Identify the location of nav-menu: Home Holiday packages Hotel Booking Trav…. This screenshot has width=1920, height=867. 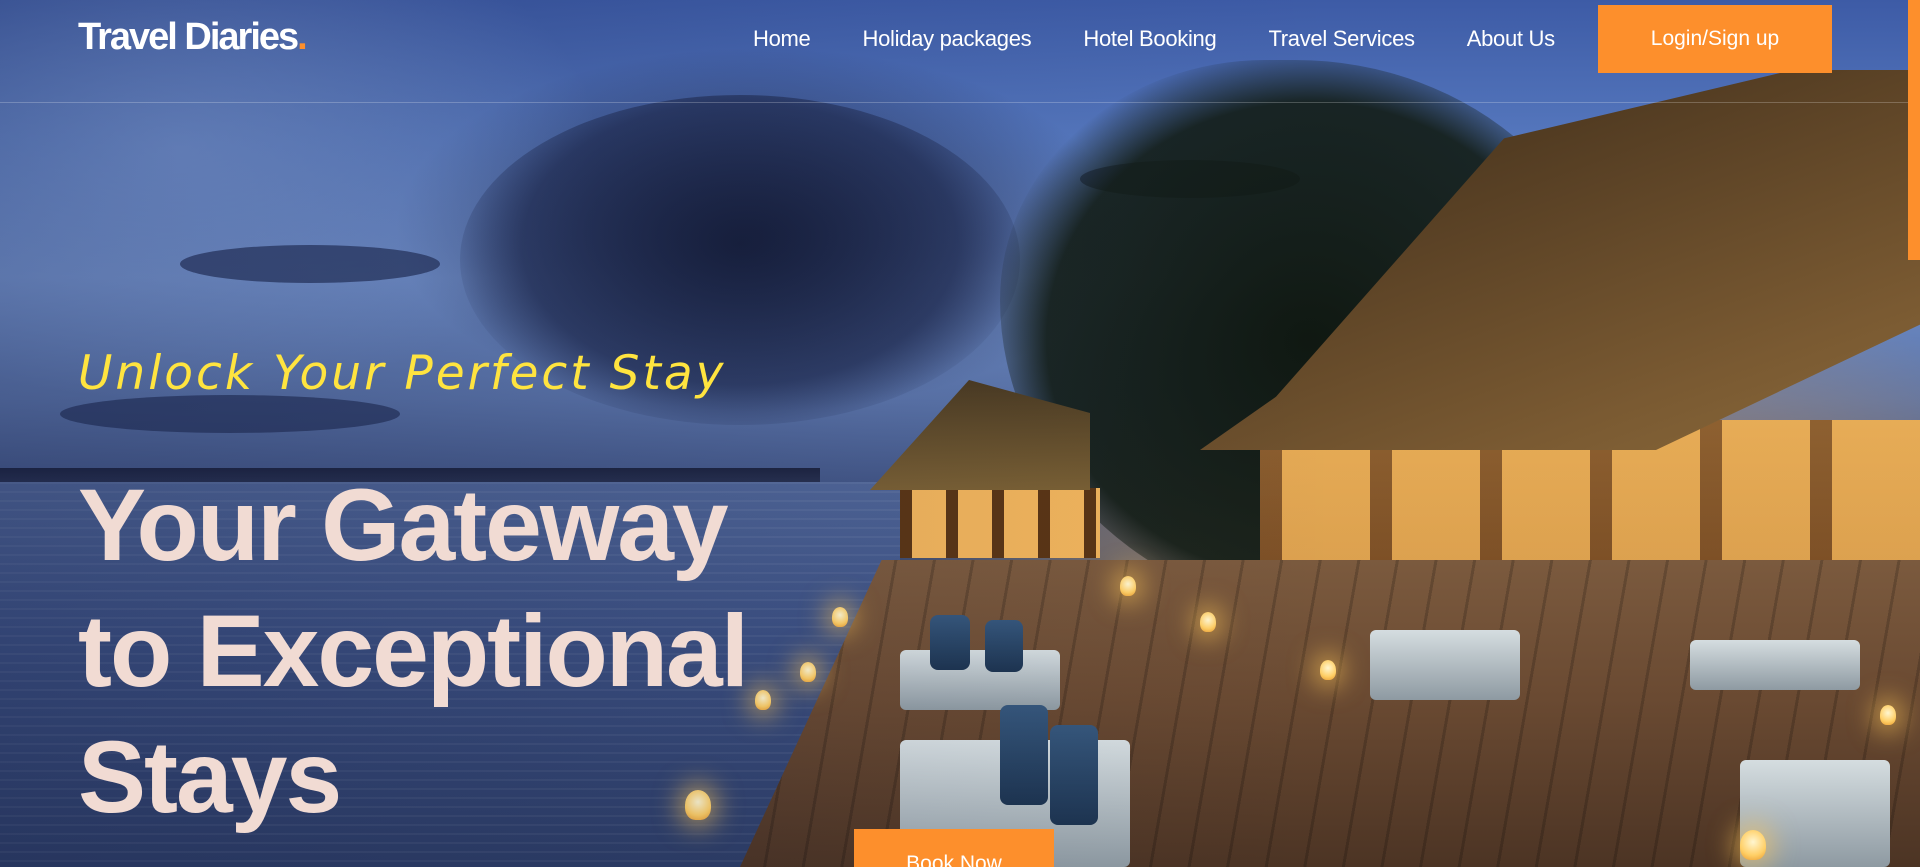
(1180, 39).